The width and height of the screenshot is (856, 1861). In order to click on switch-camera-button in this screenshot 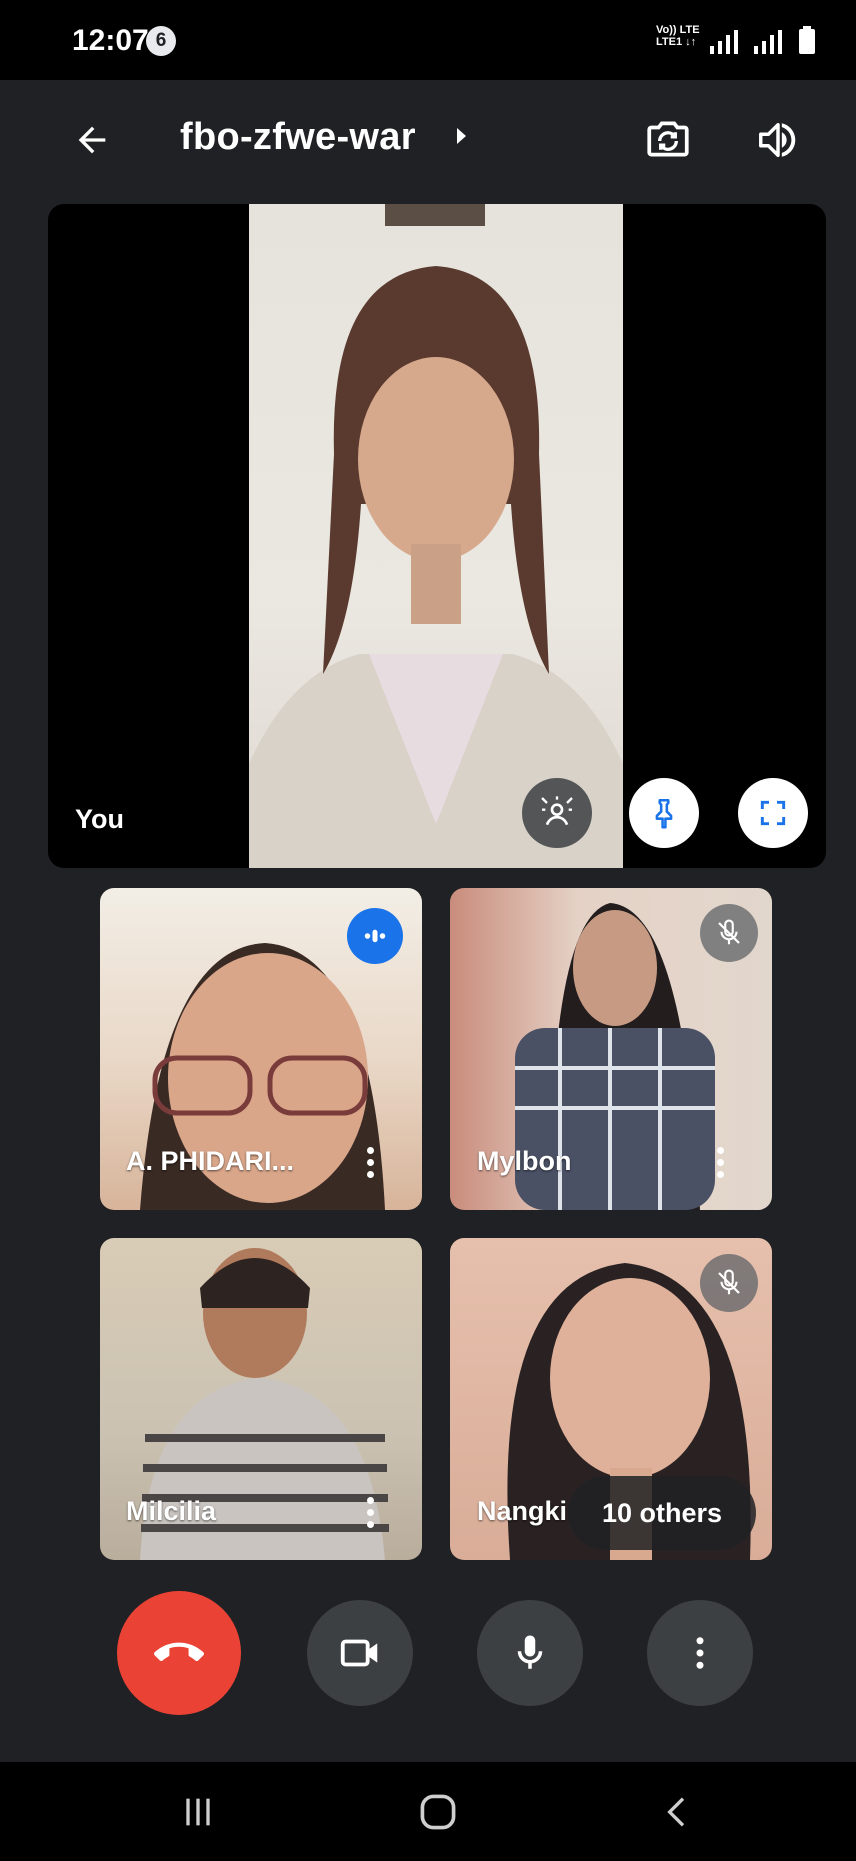, I will do `click(668, 140)`.